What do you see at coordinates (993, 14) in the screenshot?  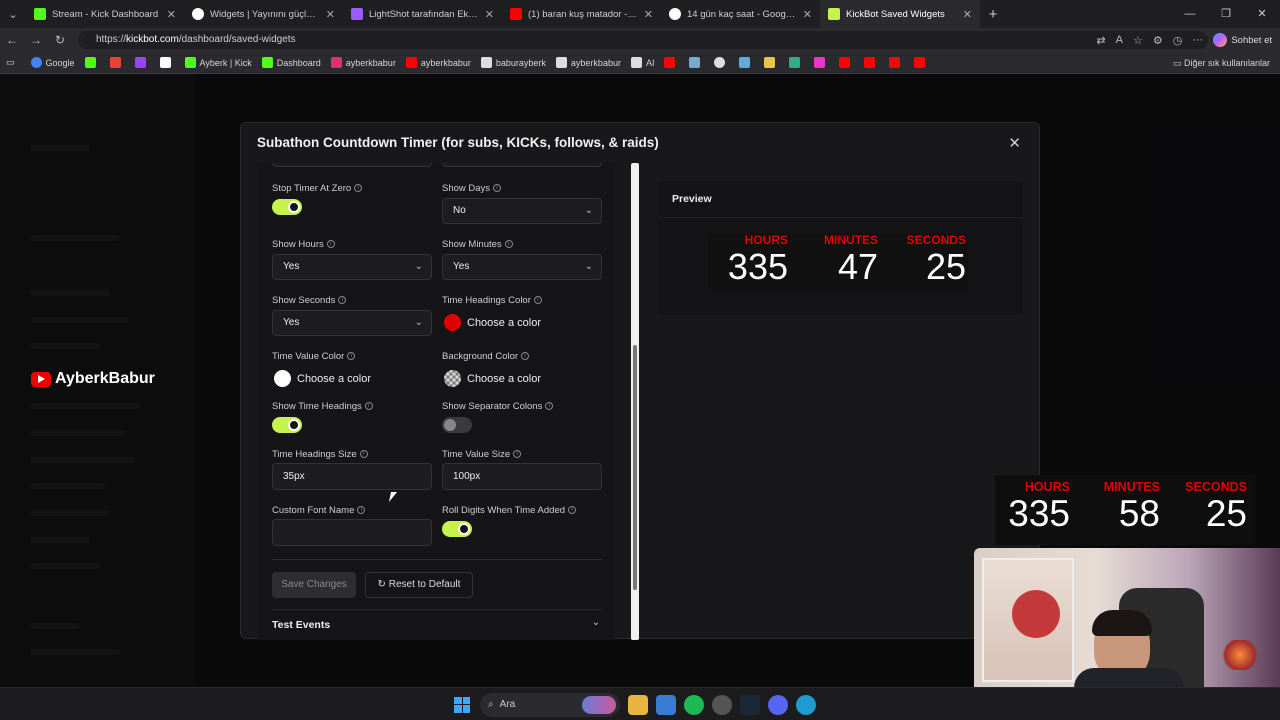 I see `new-tab-icon: +` at bounding box center [993, 14].